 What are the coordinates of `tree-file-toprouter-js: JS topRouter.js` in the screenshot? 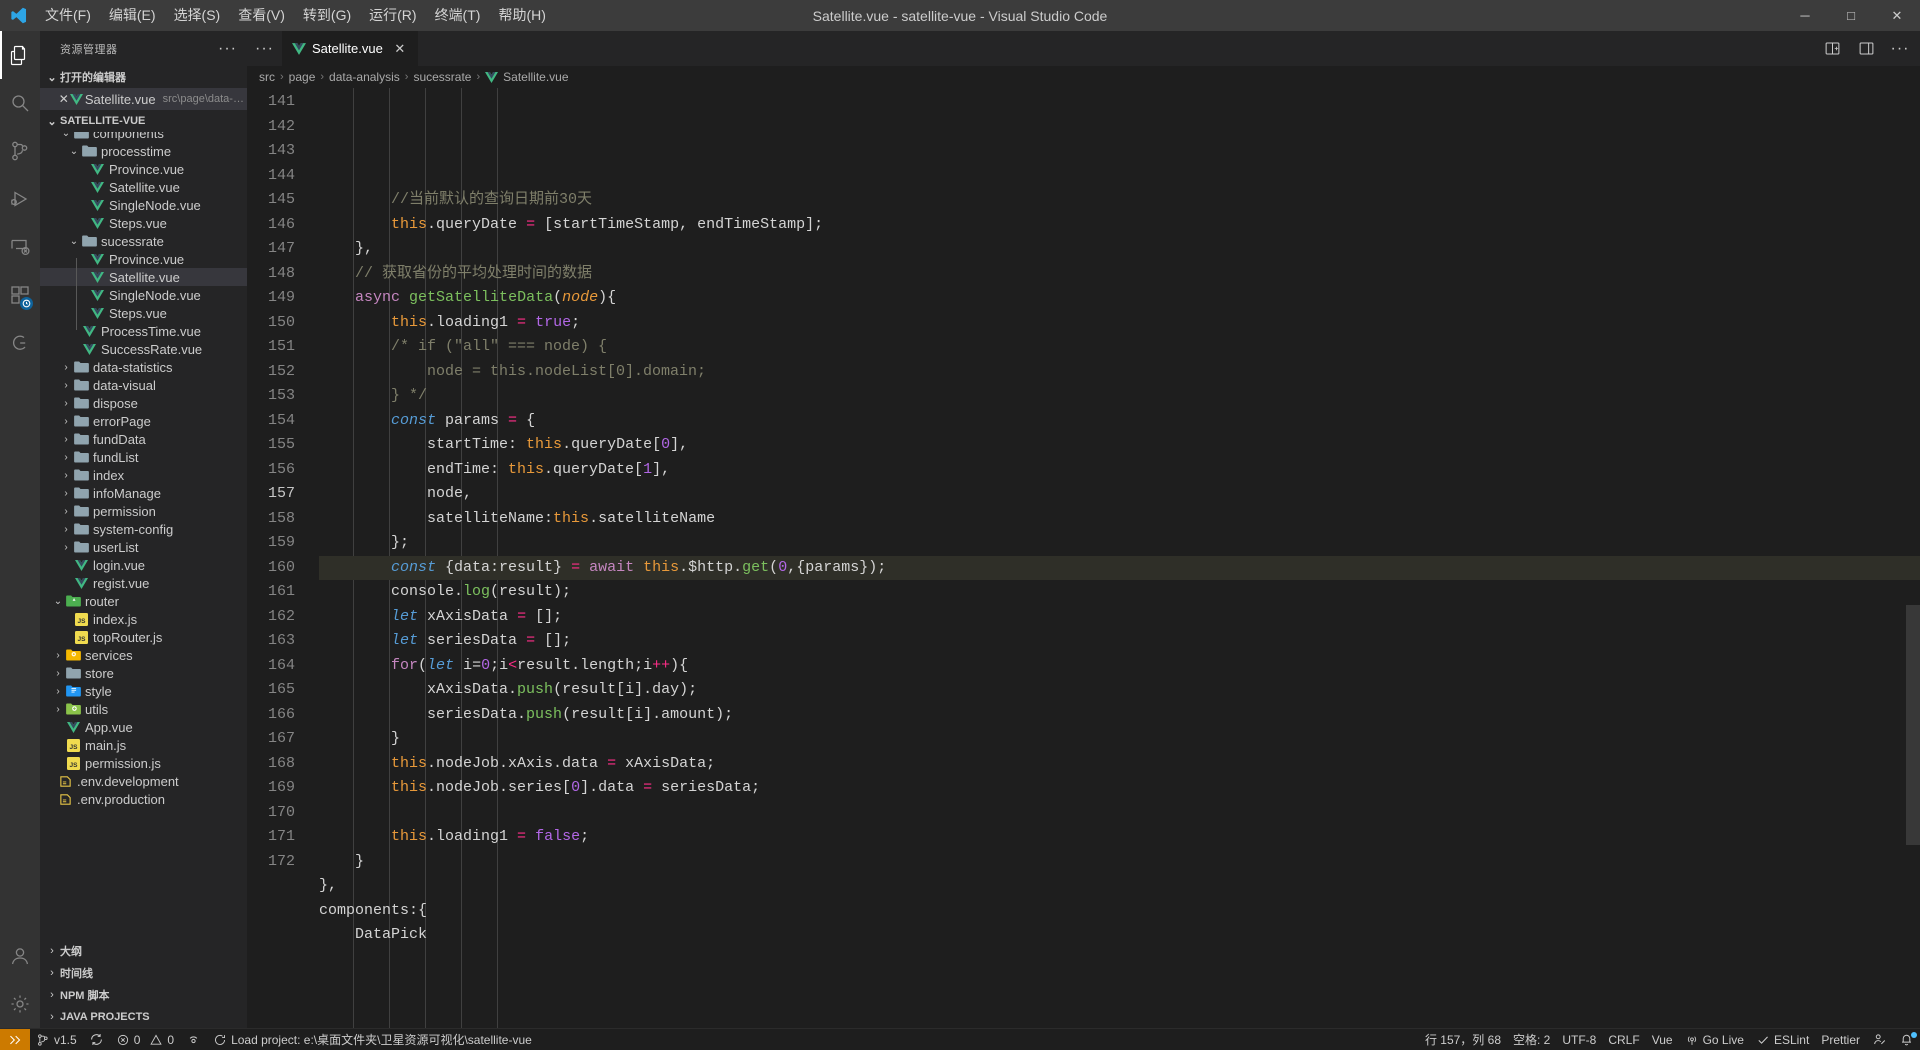 It's located at (143, 637).